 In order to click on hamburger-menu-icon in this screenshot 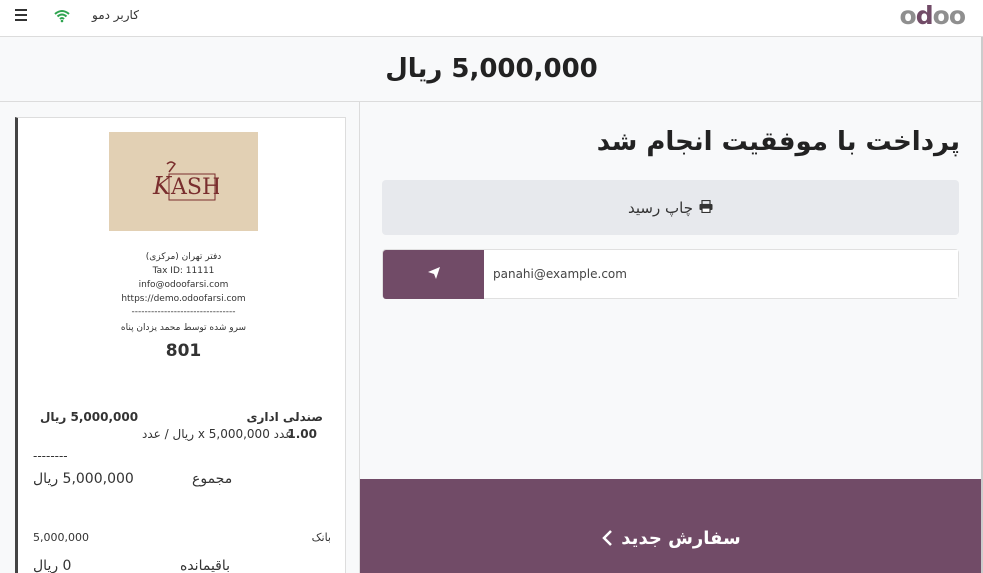, I will do `click(21, 16)`.